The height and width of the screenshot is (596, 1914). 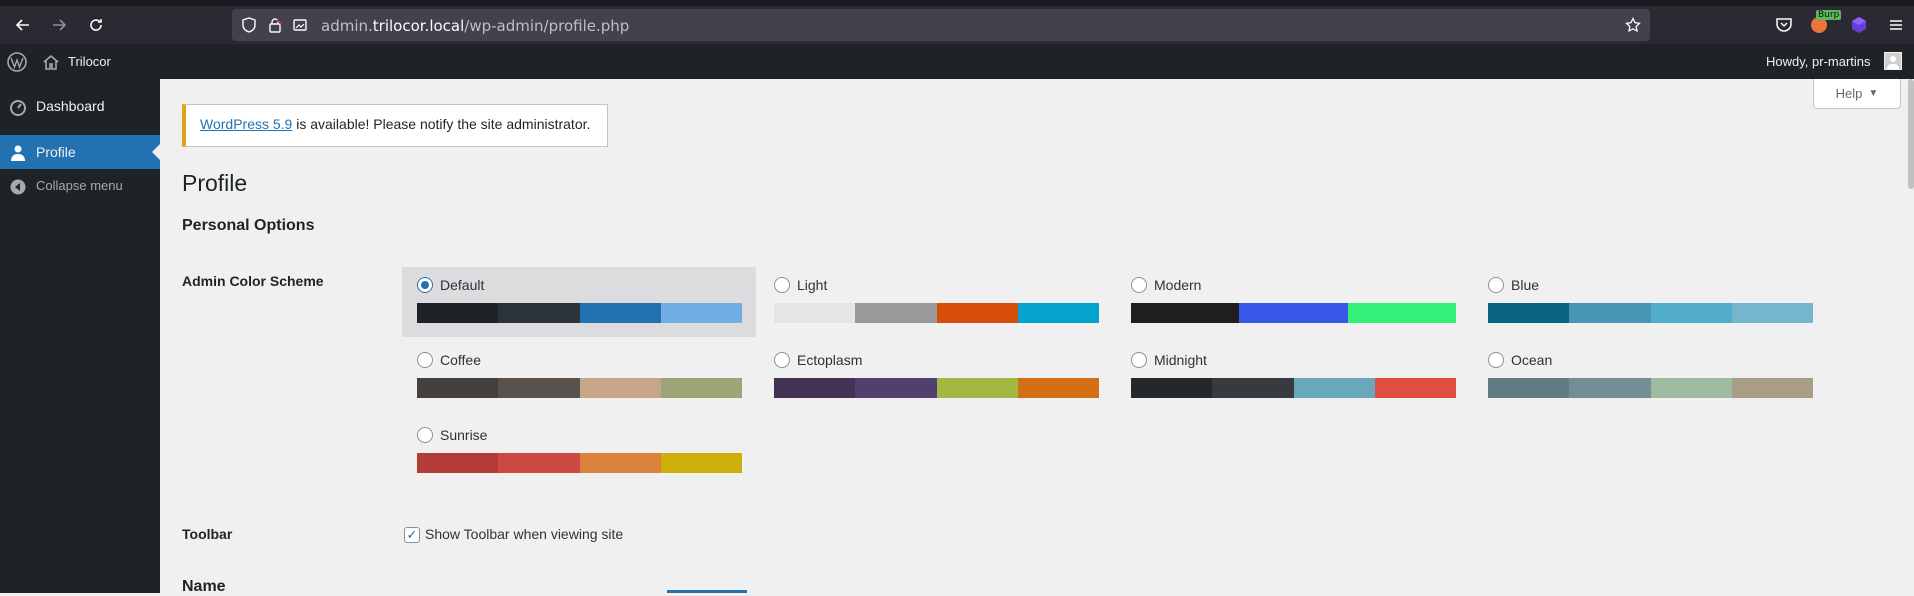 I want to click on show-toolbar-checkbox: ✓, so click(x=412, y=535).